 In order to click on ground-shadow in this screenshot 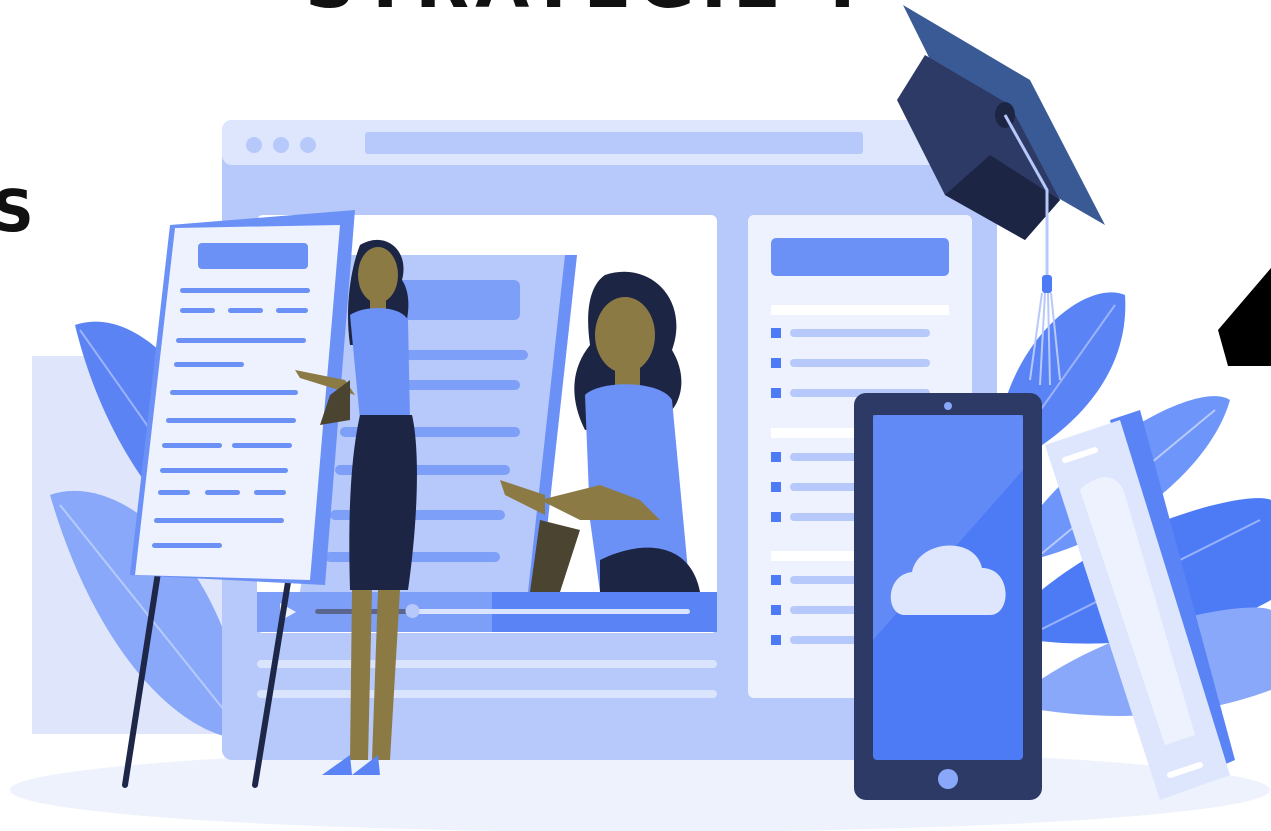, I will do `click(640, 789)`.